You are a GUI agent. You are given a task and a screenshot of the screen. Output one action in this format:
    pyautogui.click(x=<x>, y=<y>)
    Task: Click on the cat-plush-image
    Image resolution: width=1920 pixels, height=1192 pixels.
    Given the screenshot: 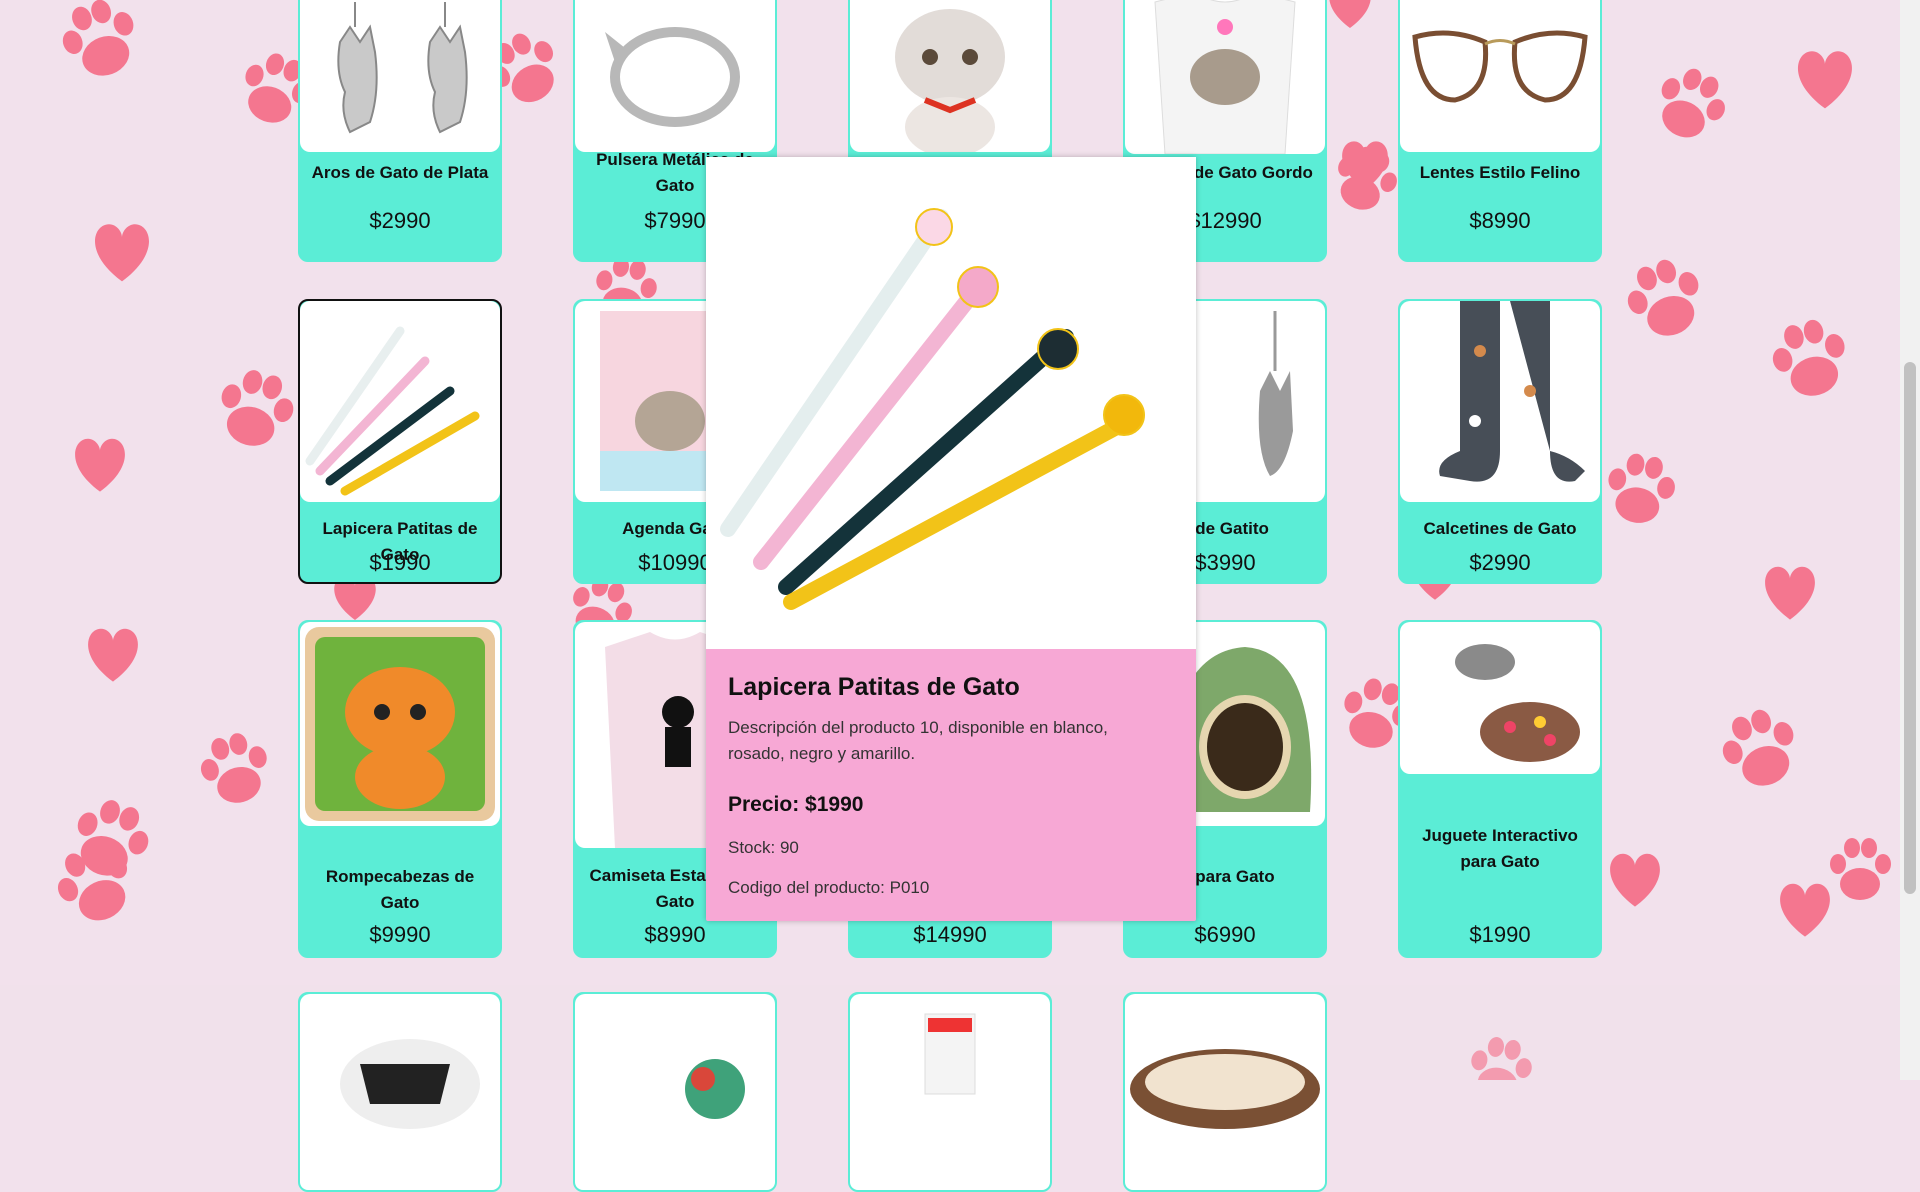 What is the action you would take?
    pyautogui.click(x=950, y=76)
    